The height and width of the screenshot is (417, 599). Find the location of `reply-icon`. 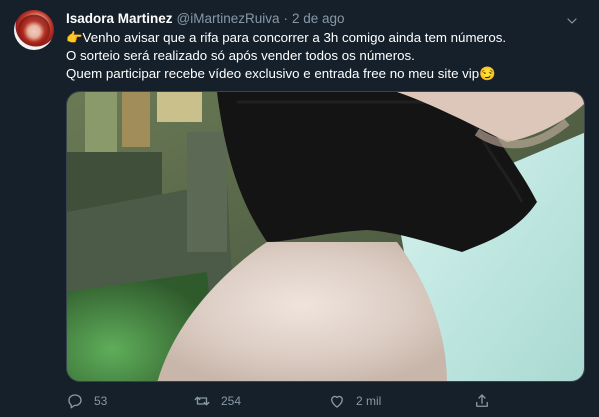

reply-icon is located at coordinates (75, 401).